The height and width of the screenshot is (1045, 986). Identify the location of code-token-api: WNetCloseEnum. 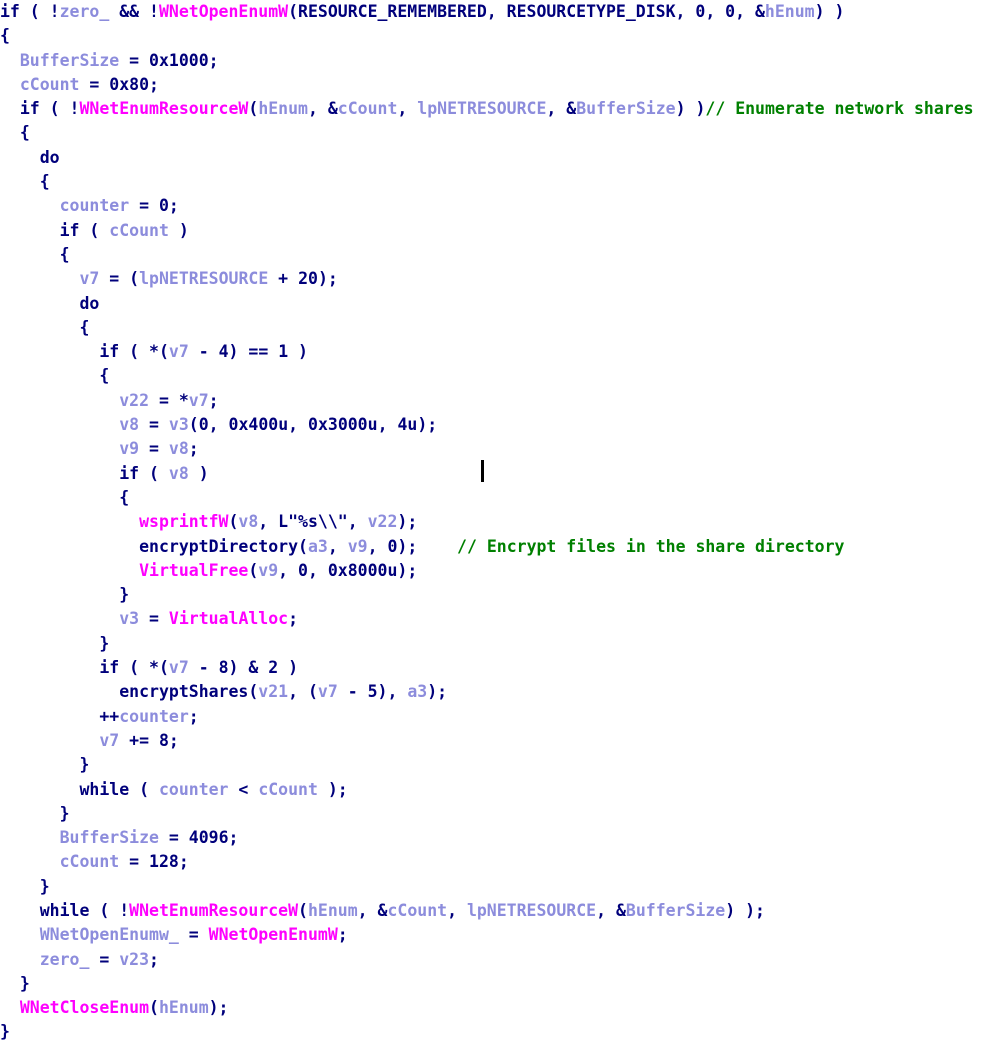
(84, 1008).